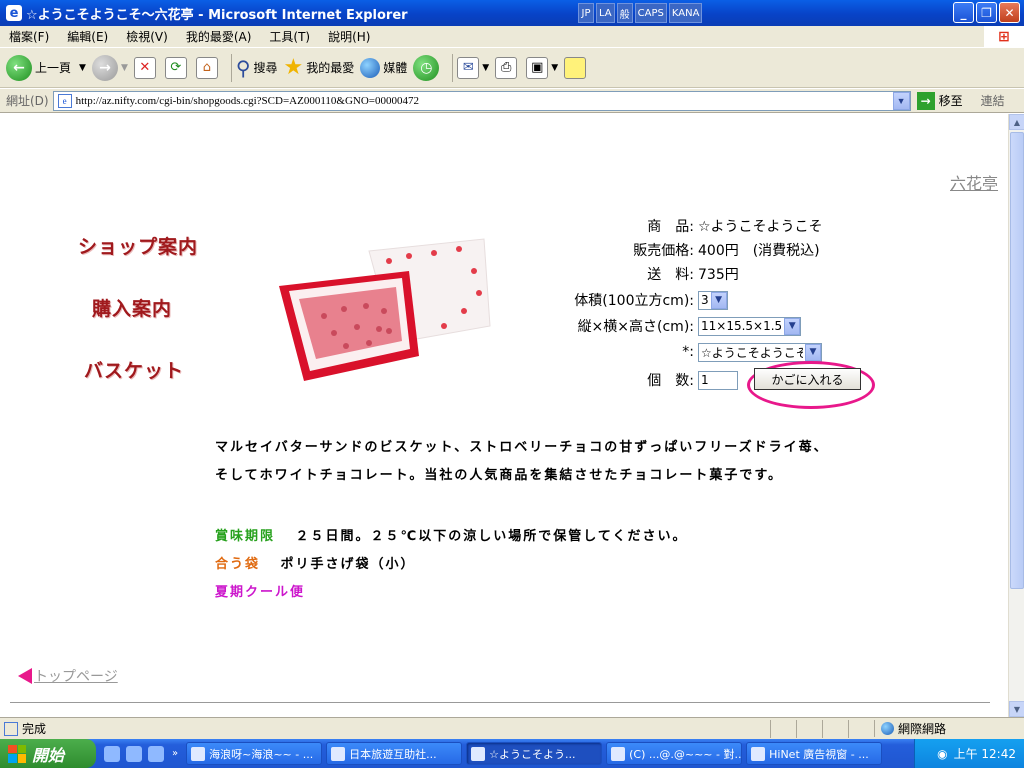  Describe the element at coordinates (986, 12) in the screenshot. I see `maximize-button: ❐` at that location.